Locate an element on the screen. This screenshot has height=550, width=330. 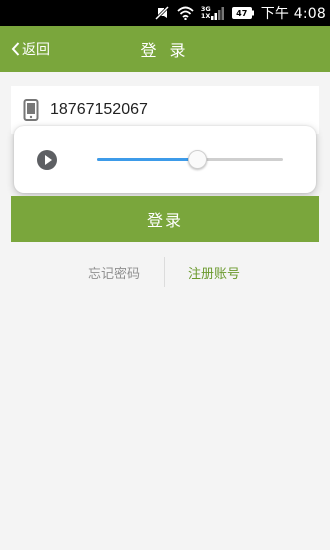
status-bar: 3G 1X 47 下午 4:08 is located at coordinates (165, 13).